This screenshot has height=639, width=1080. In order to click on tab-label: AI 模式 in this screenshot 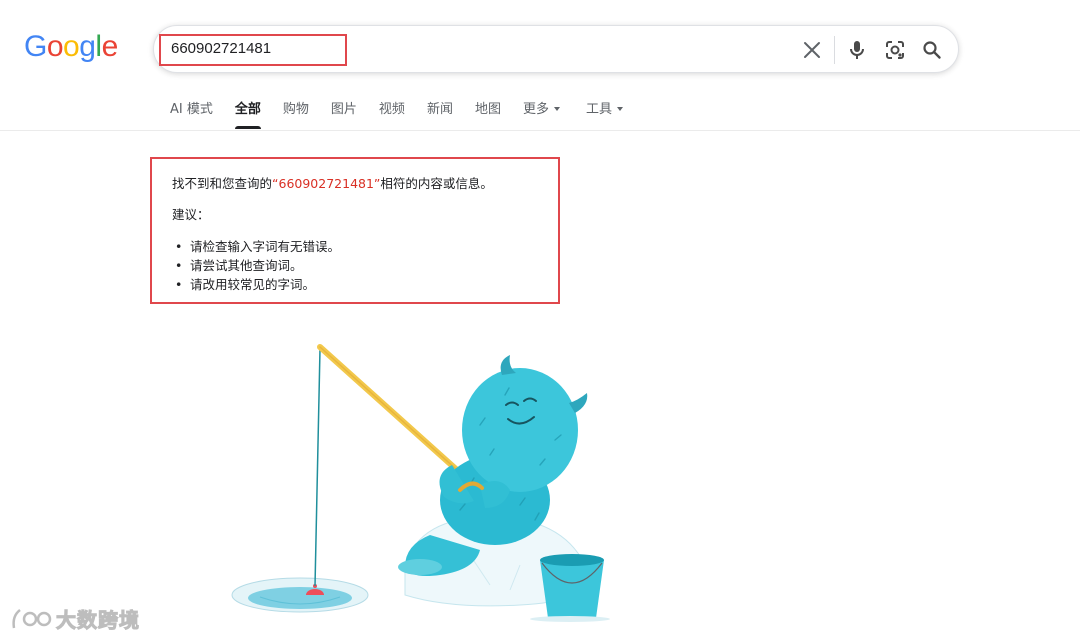, I will do `click(191, 109)`.